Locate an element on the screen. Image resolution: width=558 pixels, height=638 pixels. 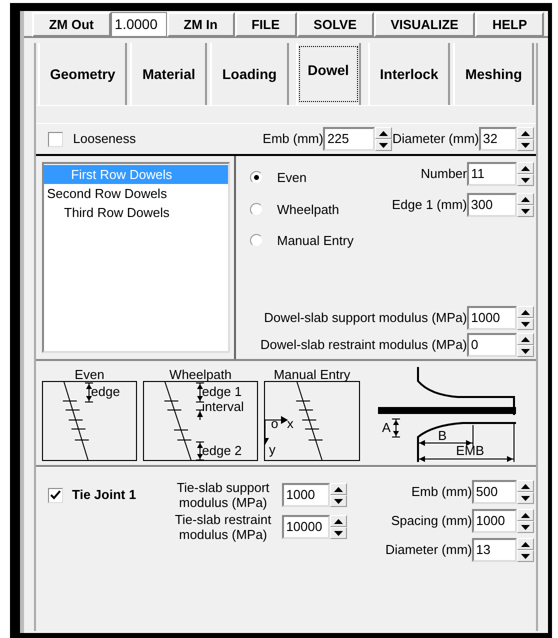
toolbar-button: VISUALIZE is located at coordinates (425, 24).